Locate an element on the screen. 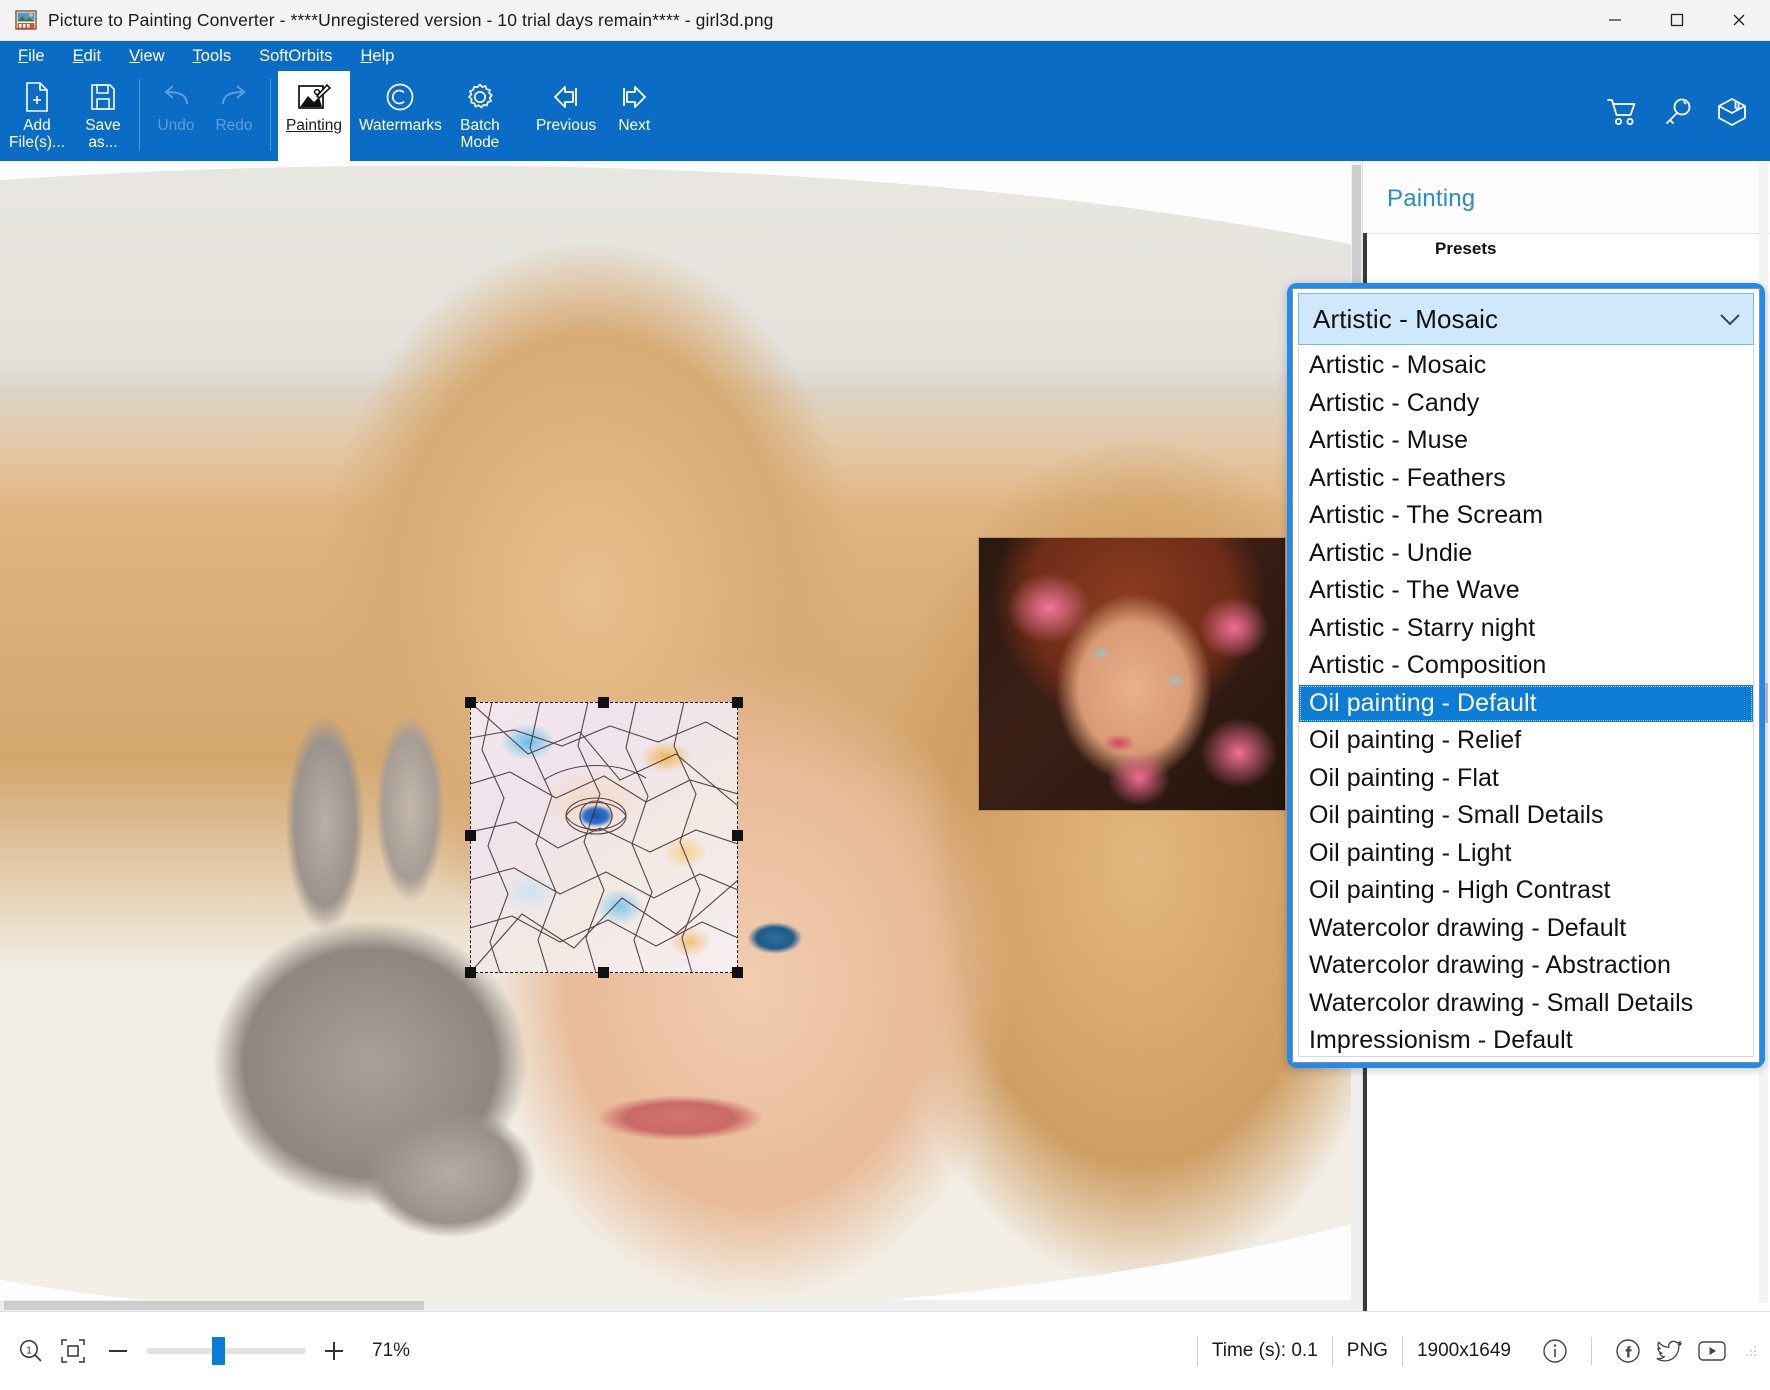  next-button: Next is located at coordinates (634, 116).